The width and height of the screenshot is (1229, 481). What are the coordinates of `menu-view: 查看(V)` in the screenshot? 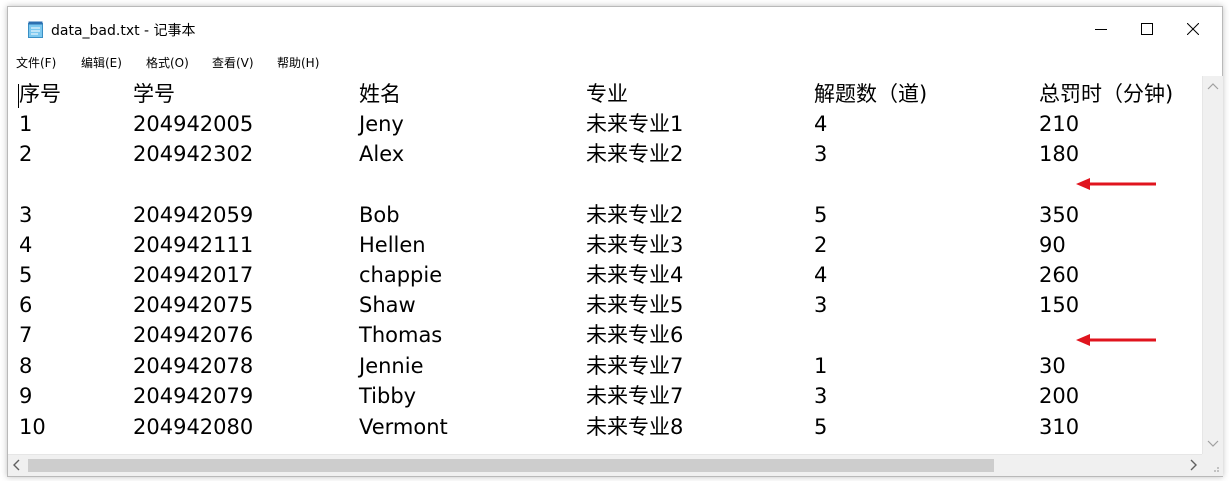 It's located at (233, 62).